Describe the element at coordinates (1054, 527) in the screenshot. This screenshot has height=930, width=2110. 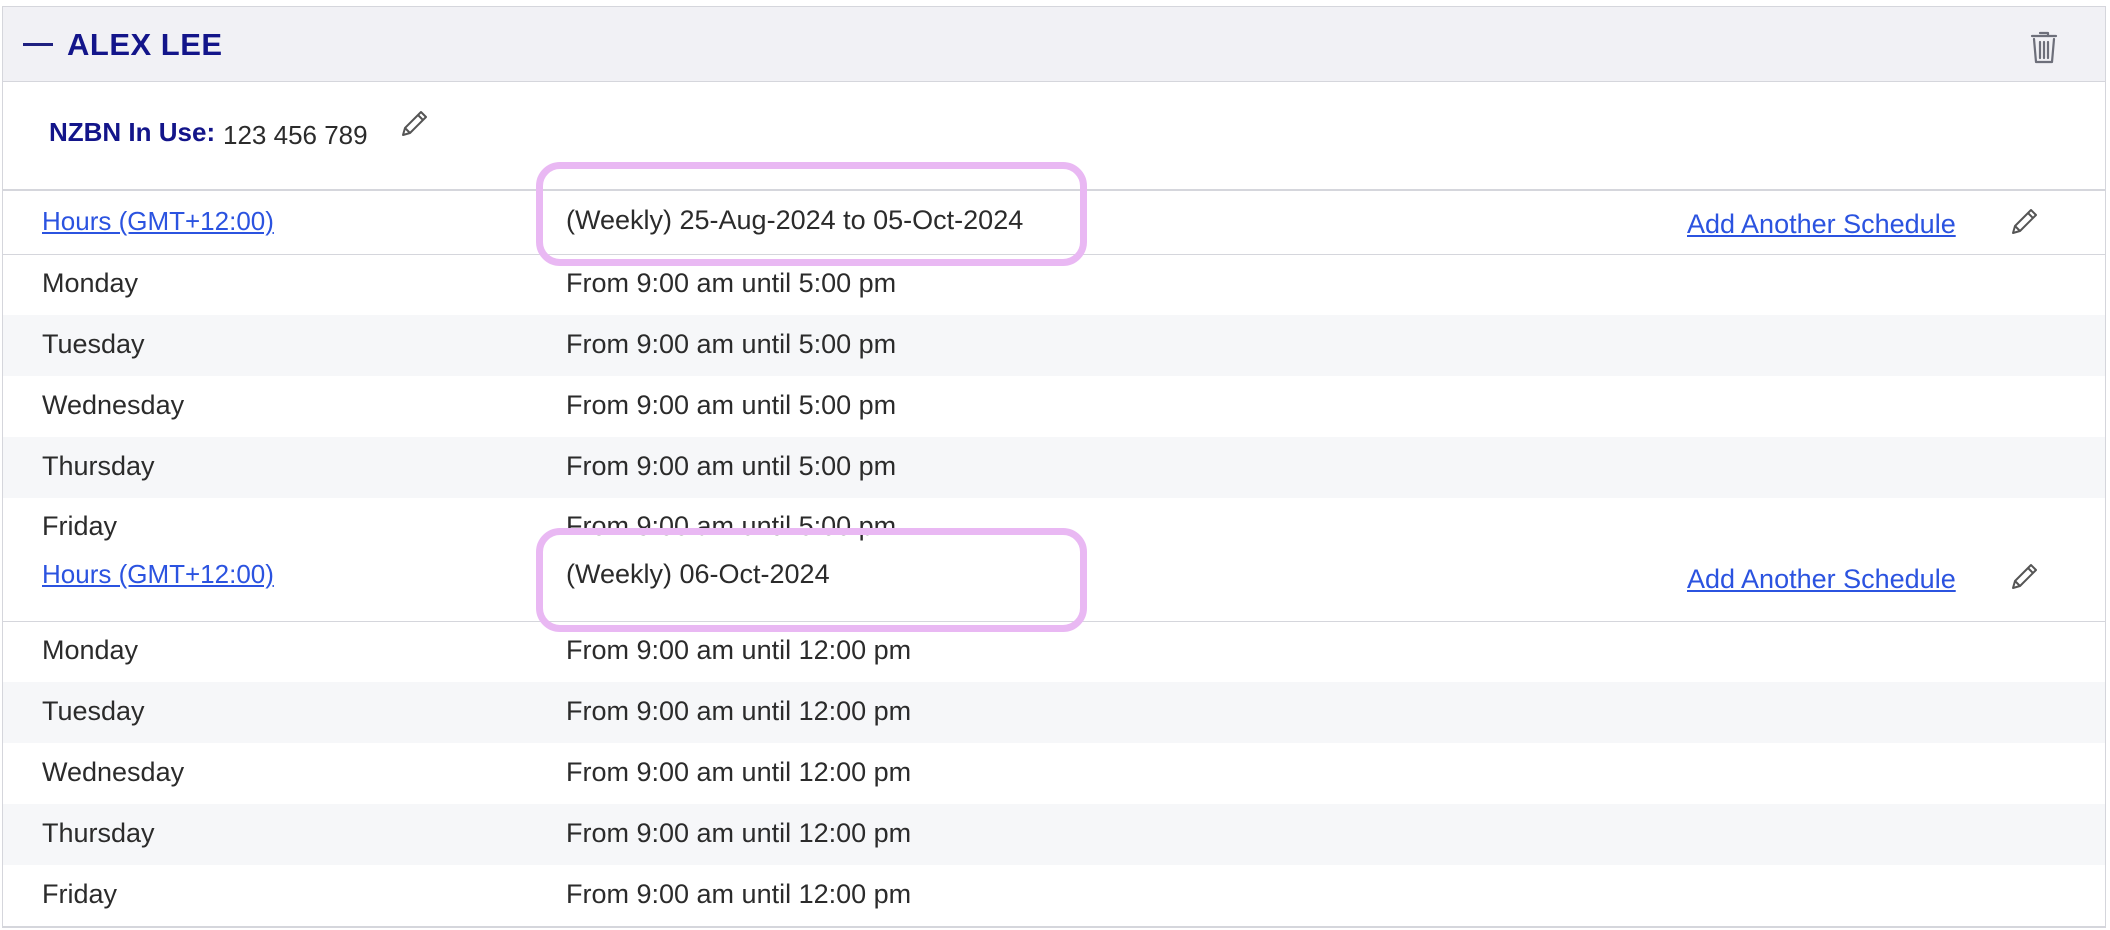
I see `schedule-1-day-row: Friday From 9:00 am until 5:00 pm` at that location.